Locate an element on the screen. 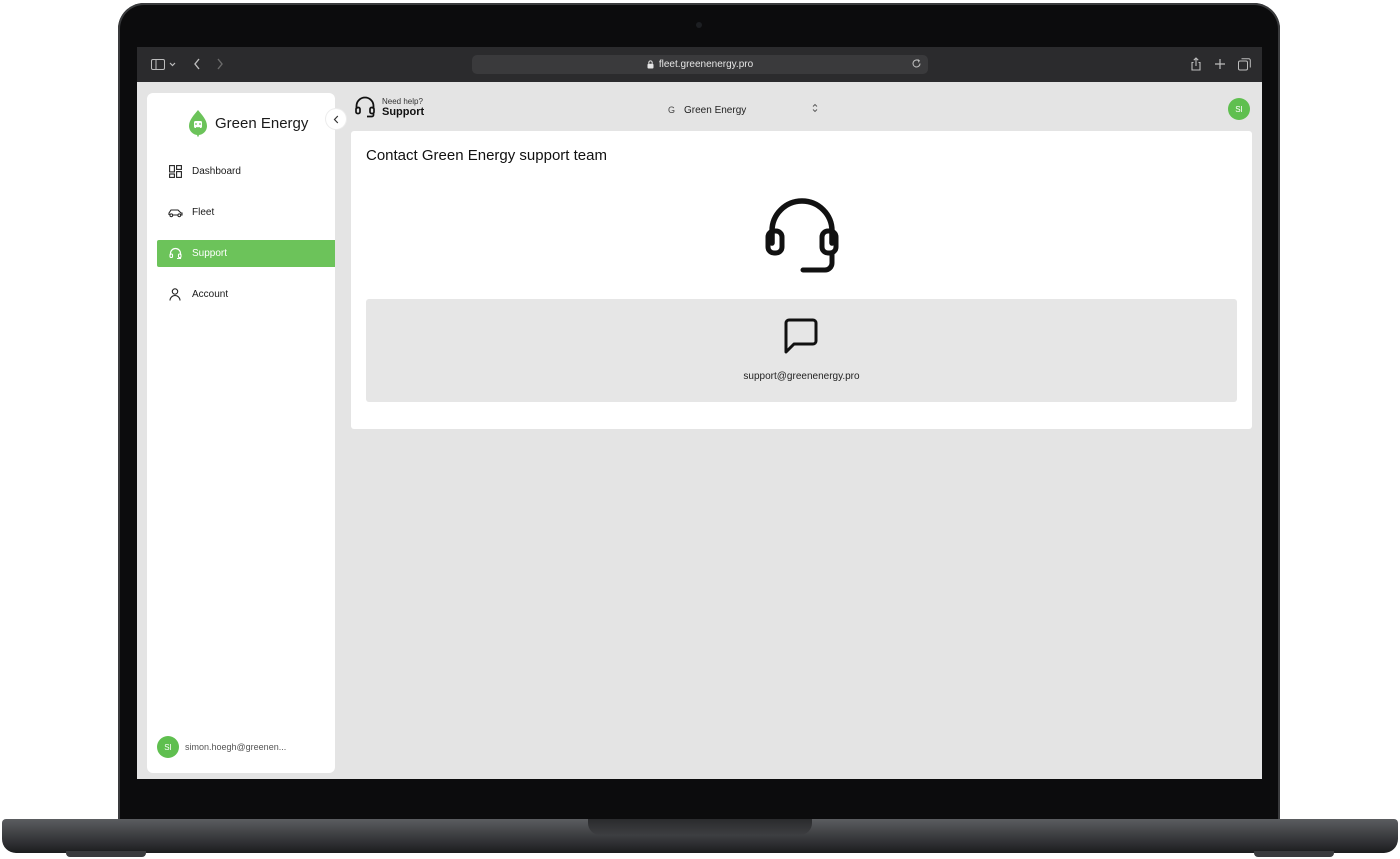 The width and height of the screenshot is (1400, 859). help-title: Support is located at coordinates (403, 111).